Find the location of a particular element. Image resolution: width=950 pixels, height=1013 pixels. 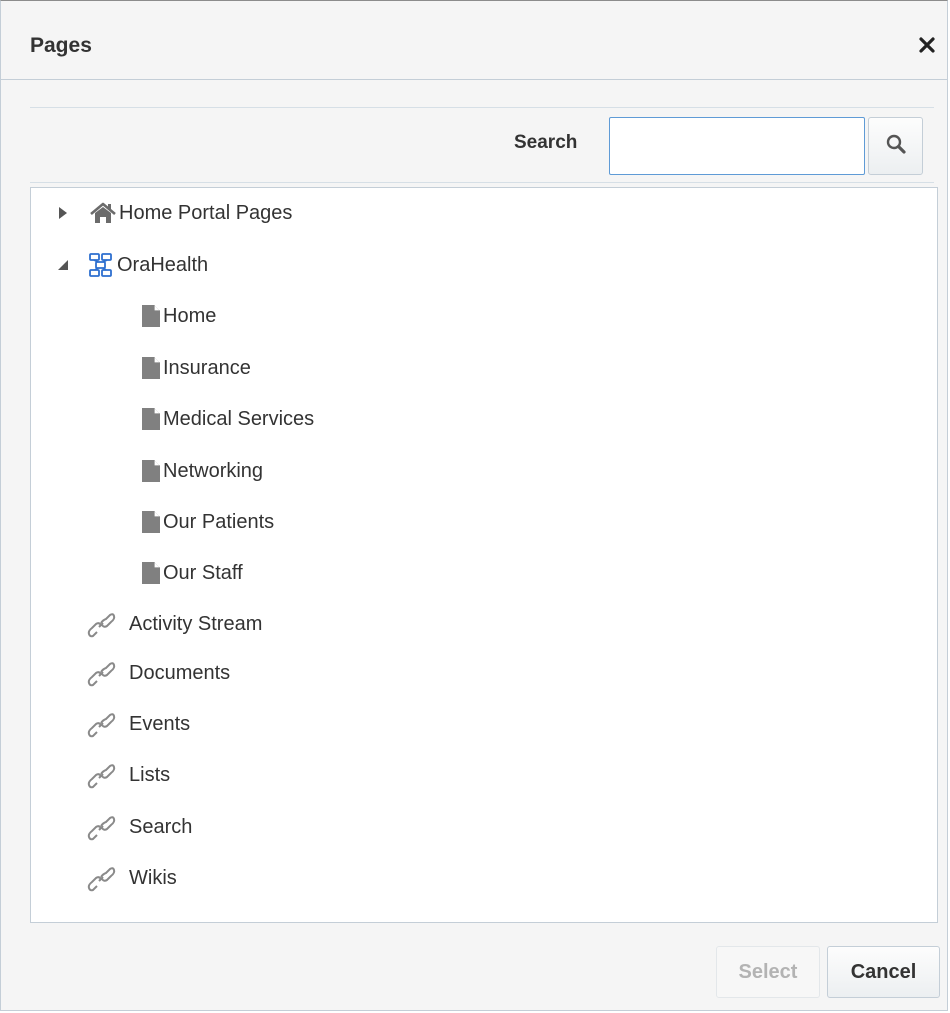

cancel-button-label: Cancel is located at coordinates (883, 971).